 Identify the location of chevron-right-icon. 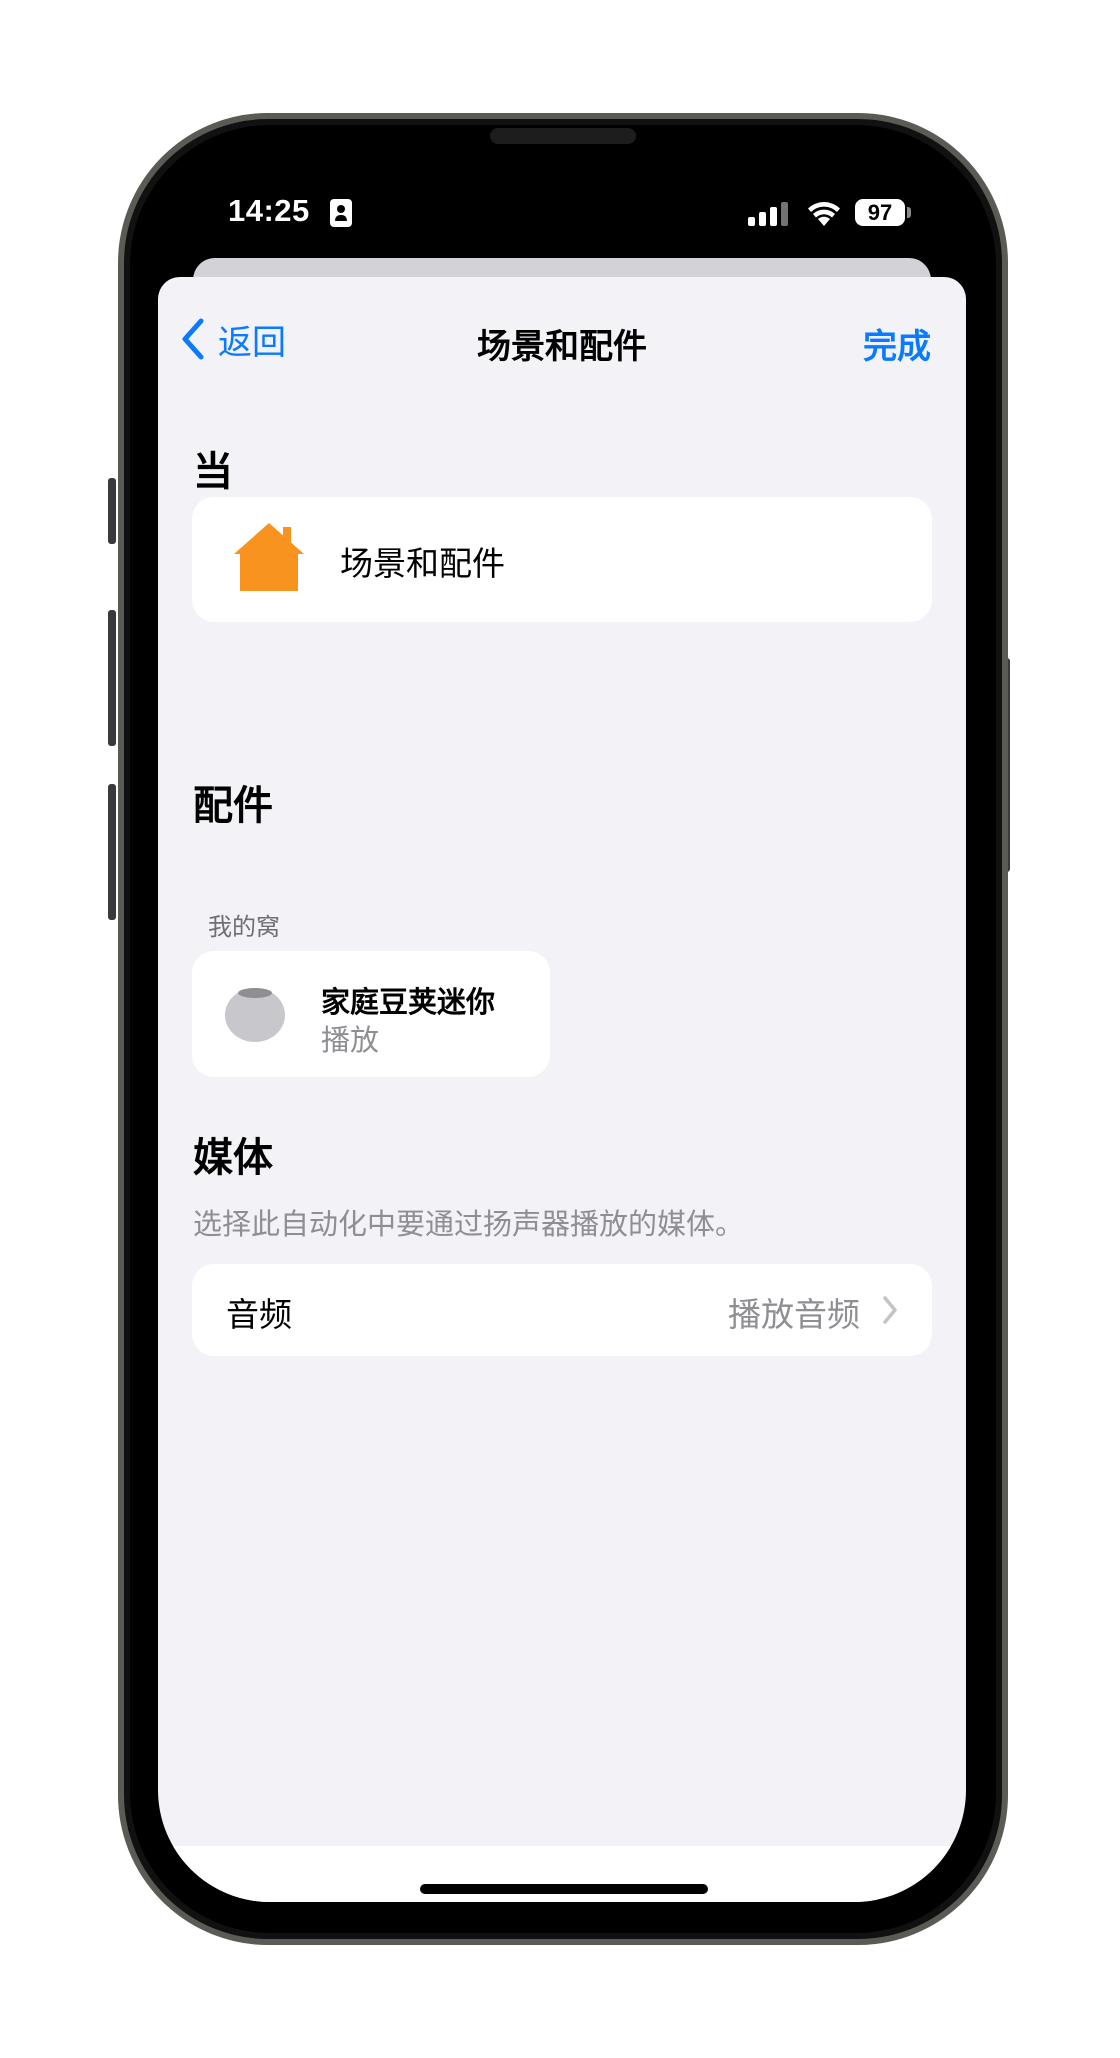
(890, 1310).